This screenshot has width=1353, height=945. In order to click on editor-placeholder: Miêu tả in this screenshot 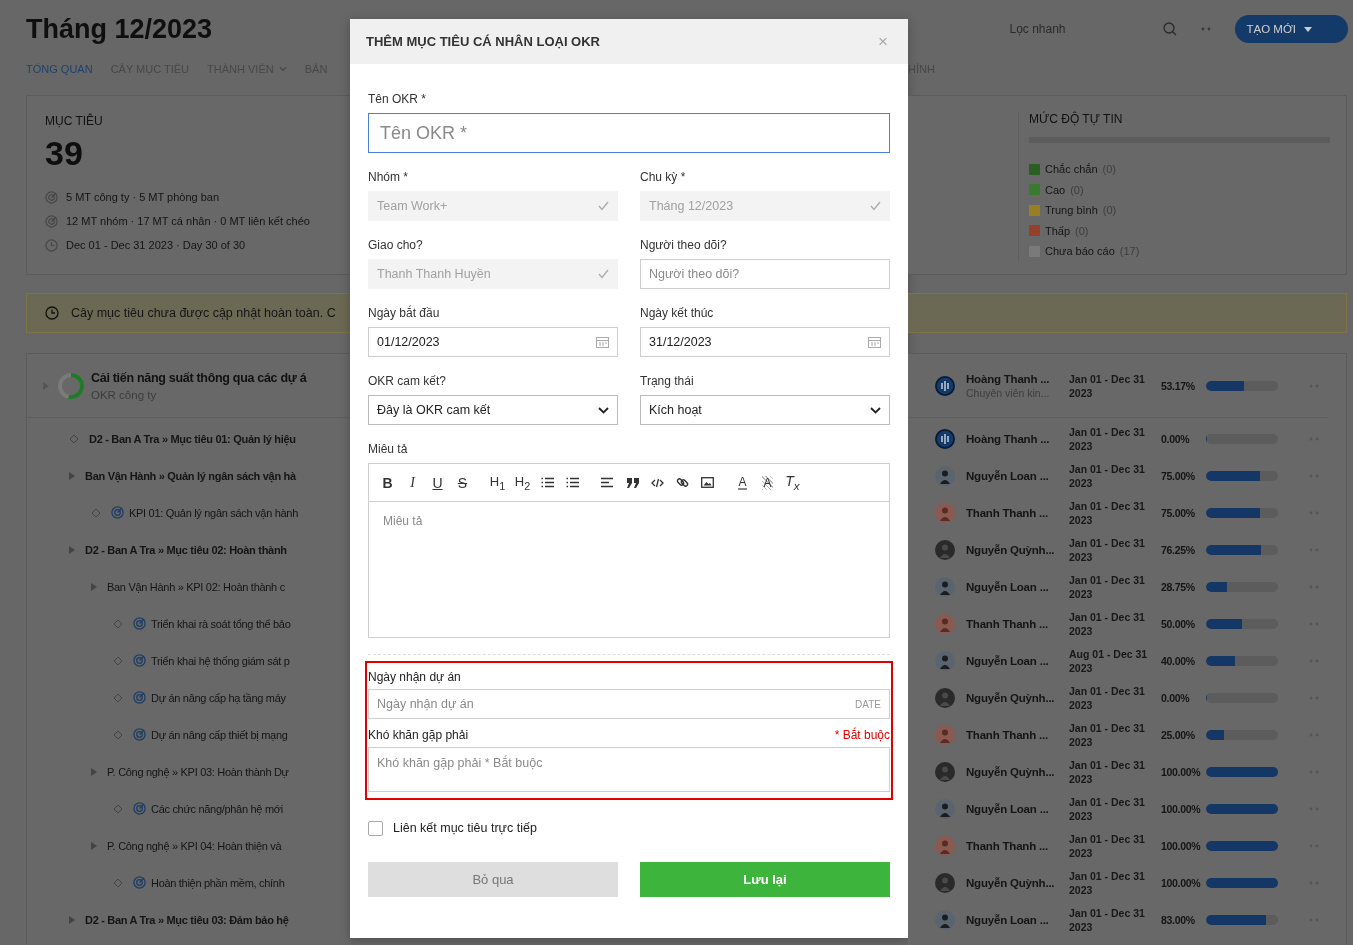, I will do `click(403, 521)`.